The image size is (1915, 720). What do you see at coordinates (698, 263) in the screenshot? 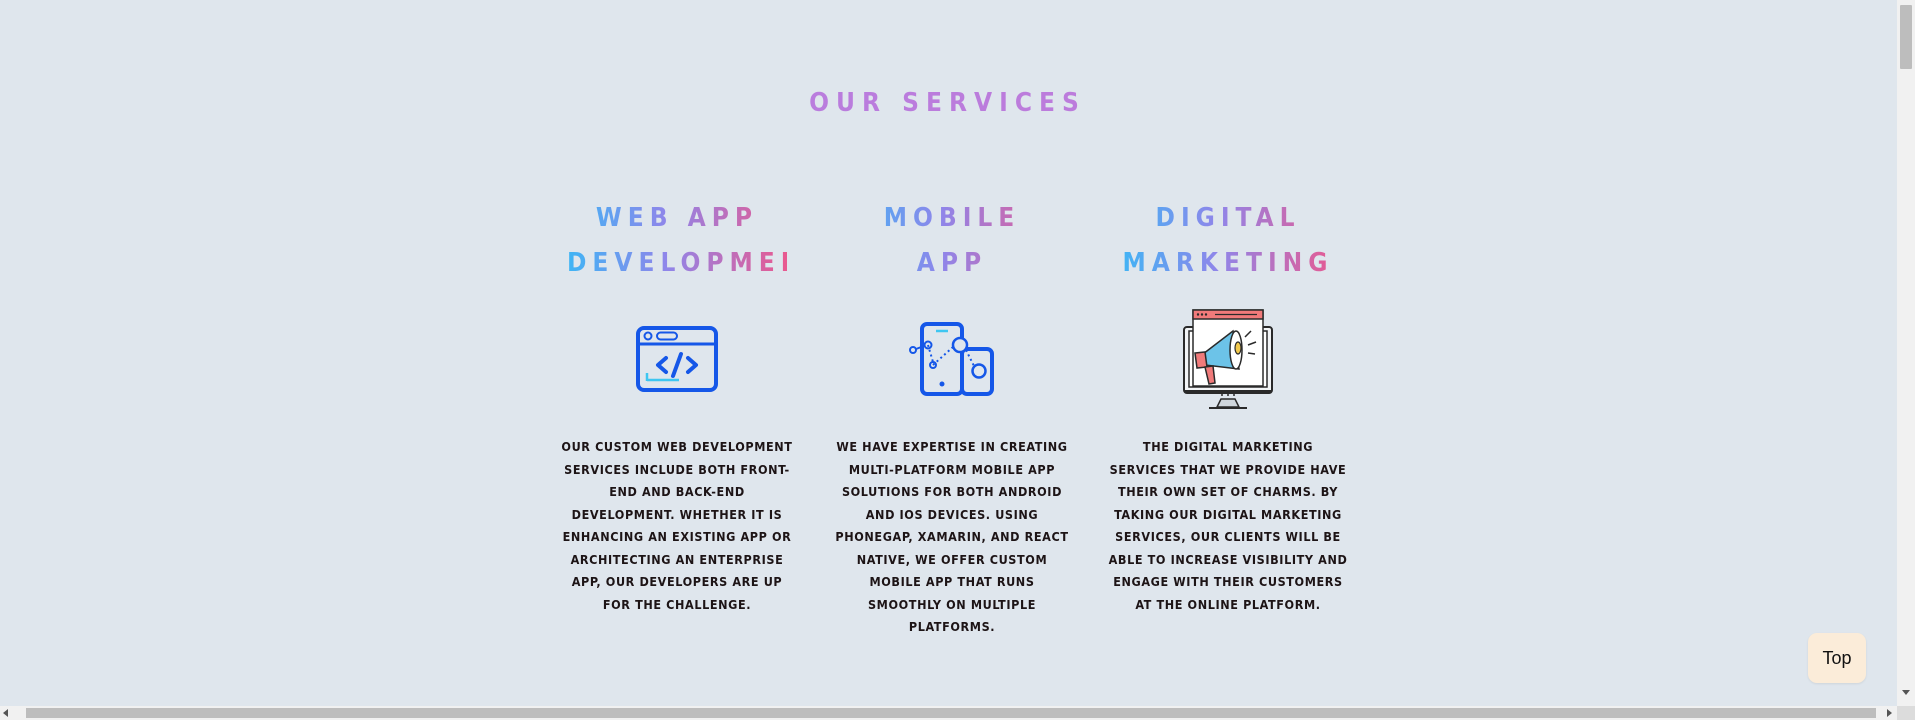
I see `service-heading-line2: DEVELOPMENT` at bounding box center [698, 263].